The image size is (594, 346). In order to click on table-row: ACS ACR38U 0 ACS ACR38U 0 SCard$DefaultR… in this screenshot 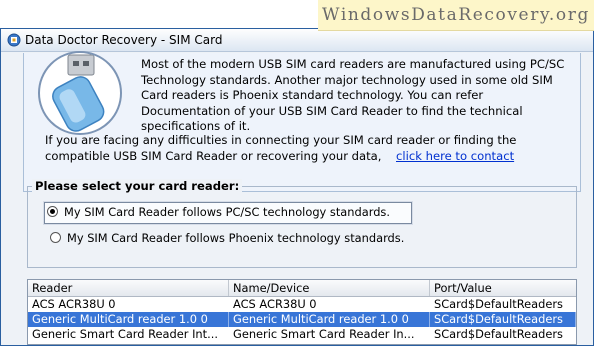, I will do `click(302, 304)`.